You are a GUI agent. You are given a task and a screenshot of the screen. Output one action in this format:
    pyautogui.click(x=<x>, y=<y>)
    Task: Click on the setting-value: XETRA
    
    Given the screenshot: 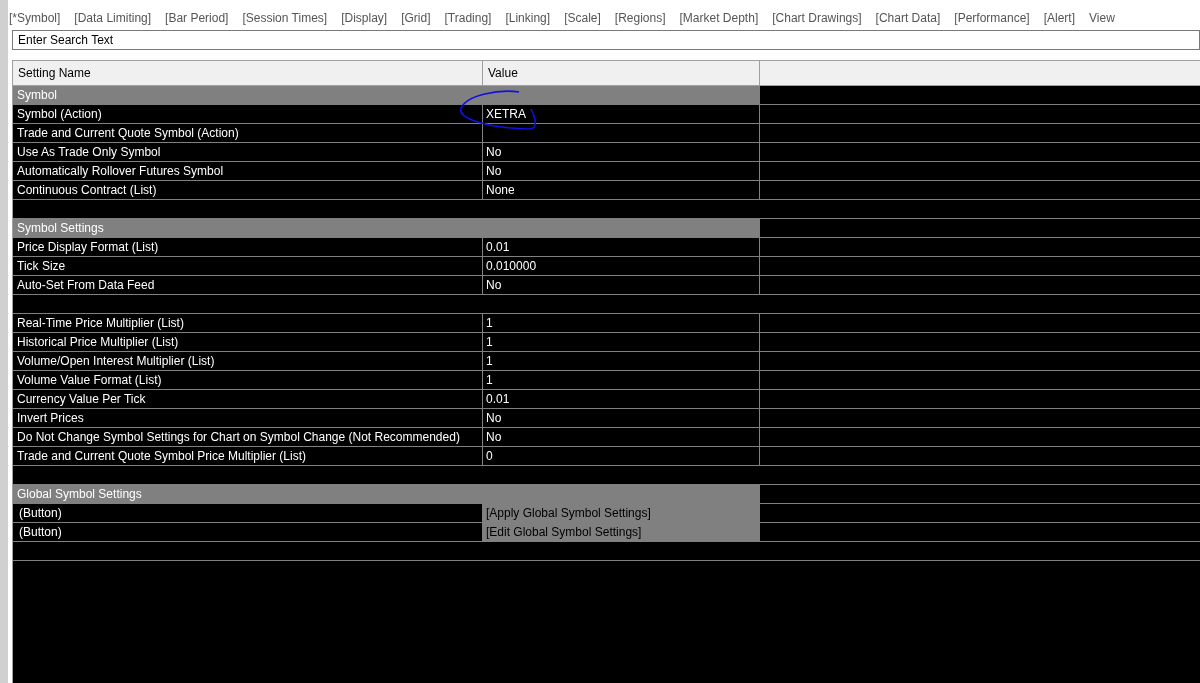 What is the action you would take?
    pyautogui.click(x=506, y=114)
    